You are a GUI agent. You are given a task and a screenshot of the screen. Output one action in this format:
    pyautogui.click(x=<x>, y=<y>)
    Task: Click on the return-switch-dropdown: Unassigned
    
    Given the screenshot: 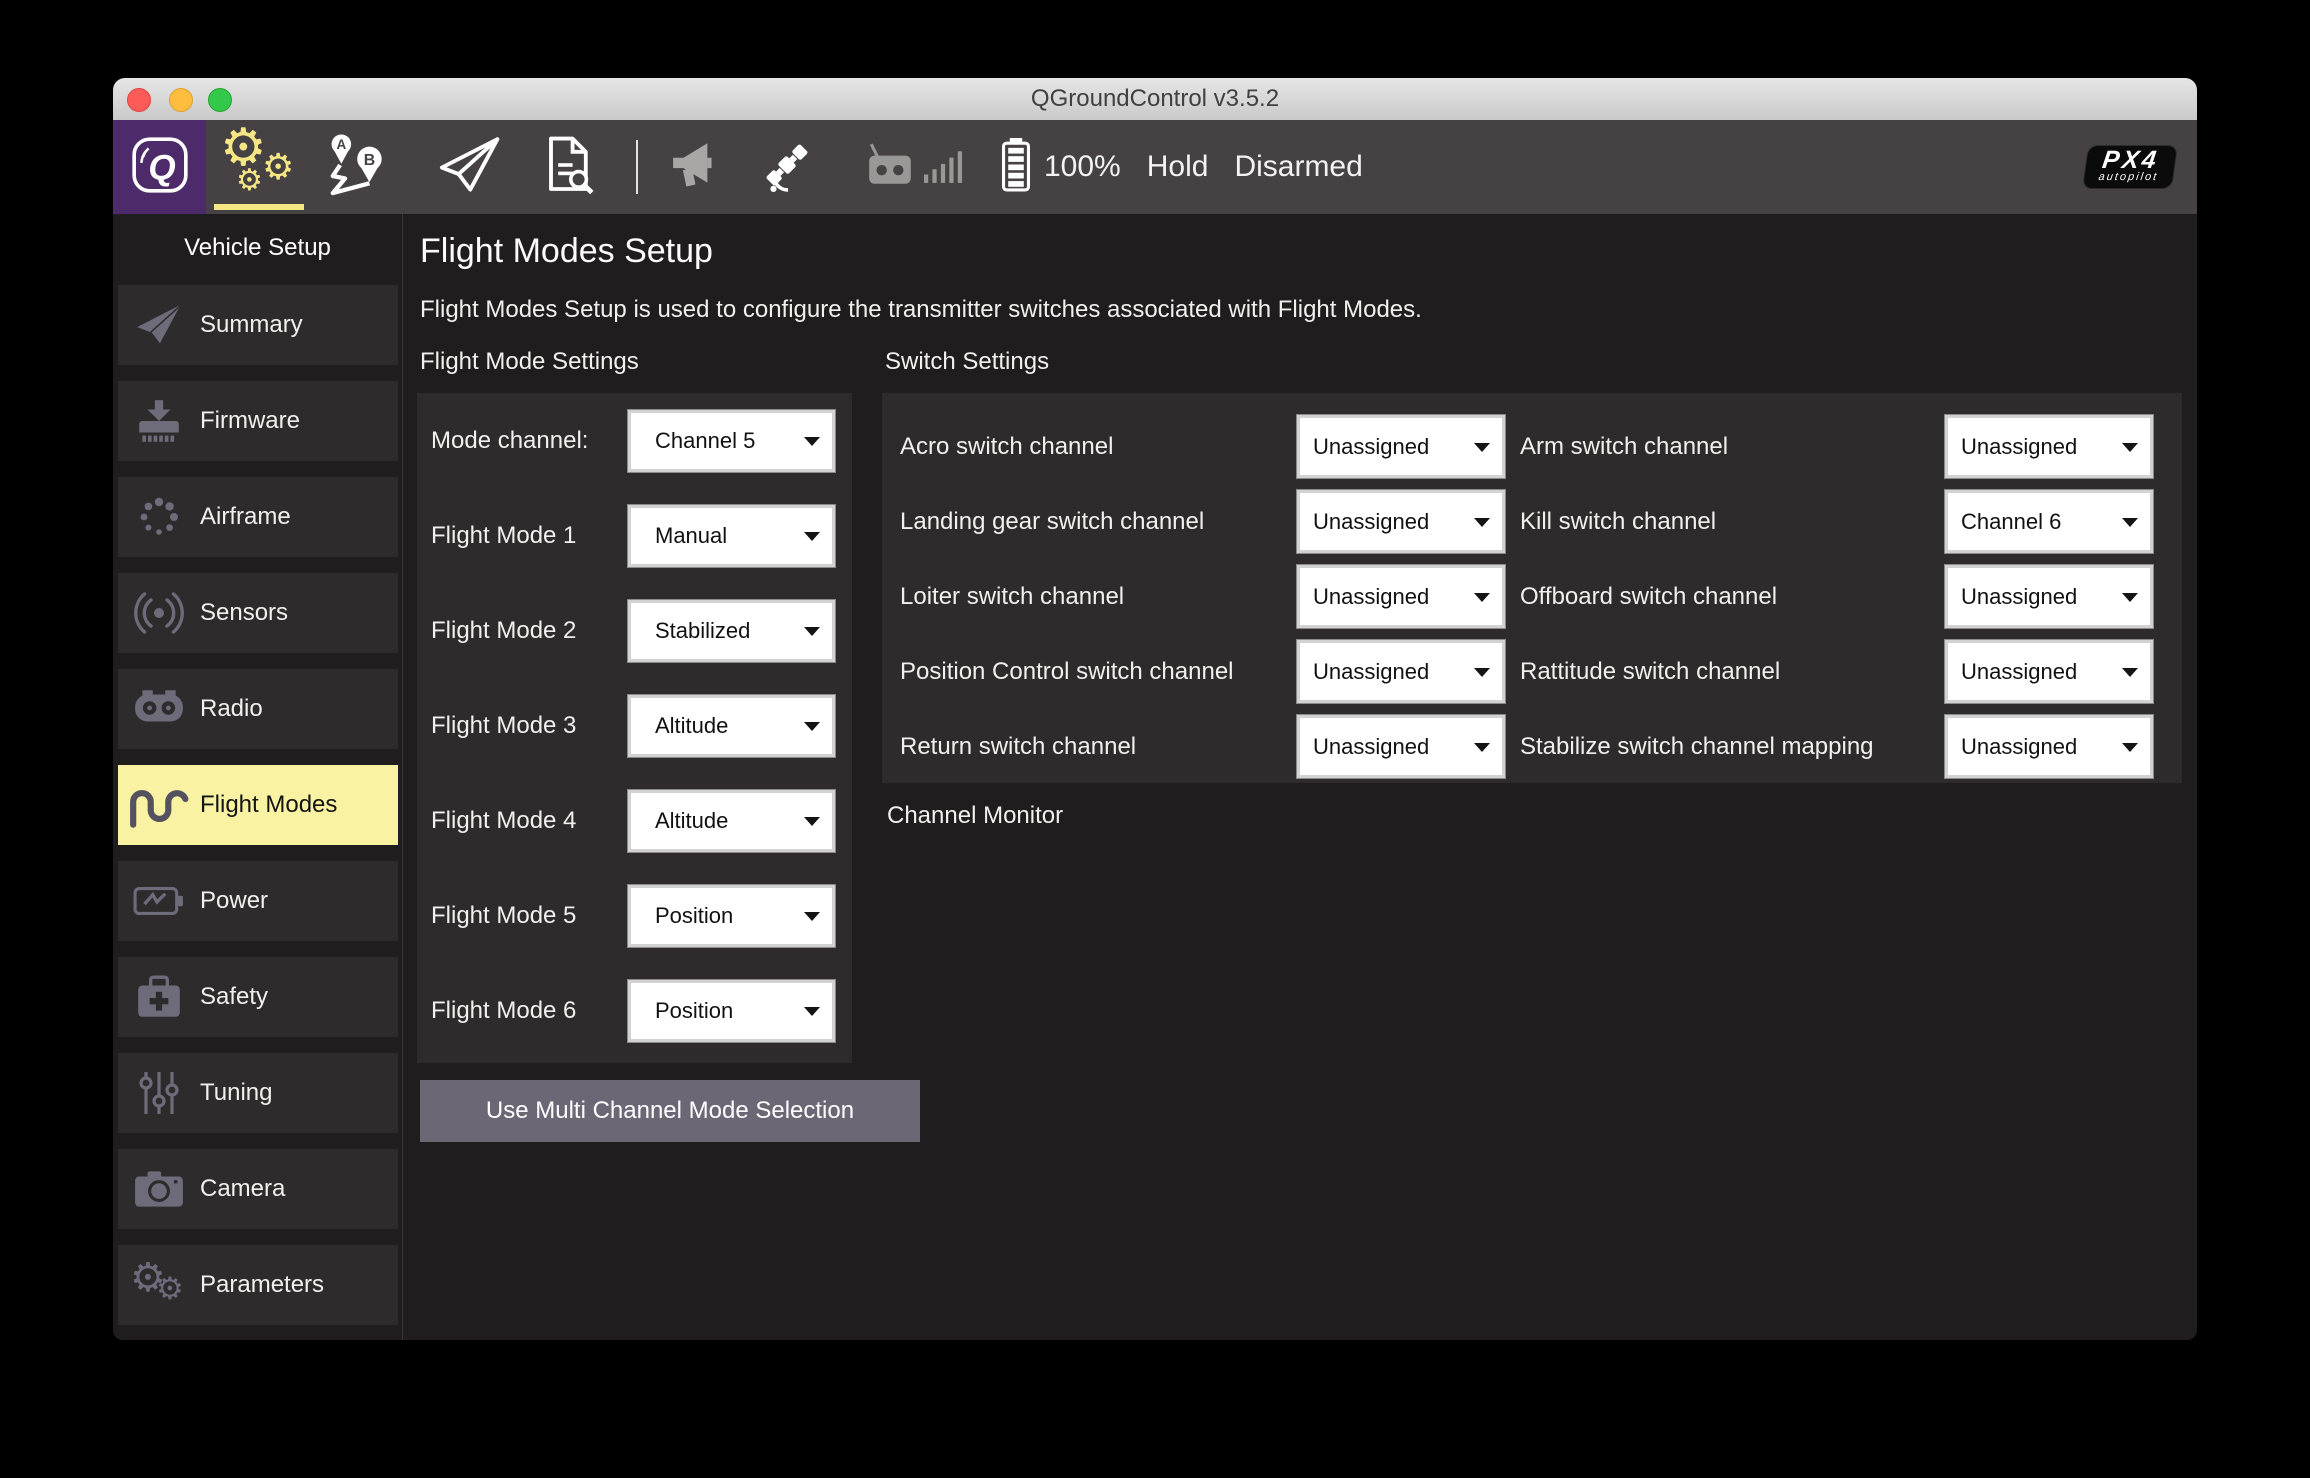 What is the action you would take?
    pyautogui.click(x=1401, y=746)
    